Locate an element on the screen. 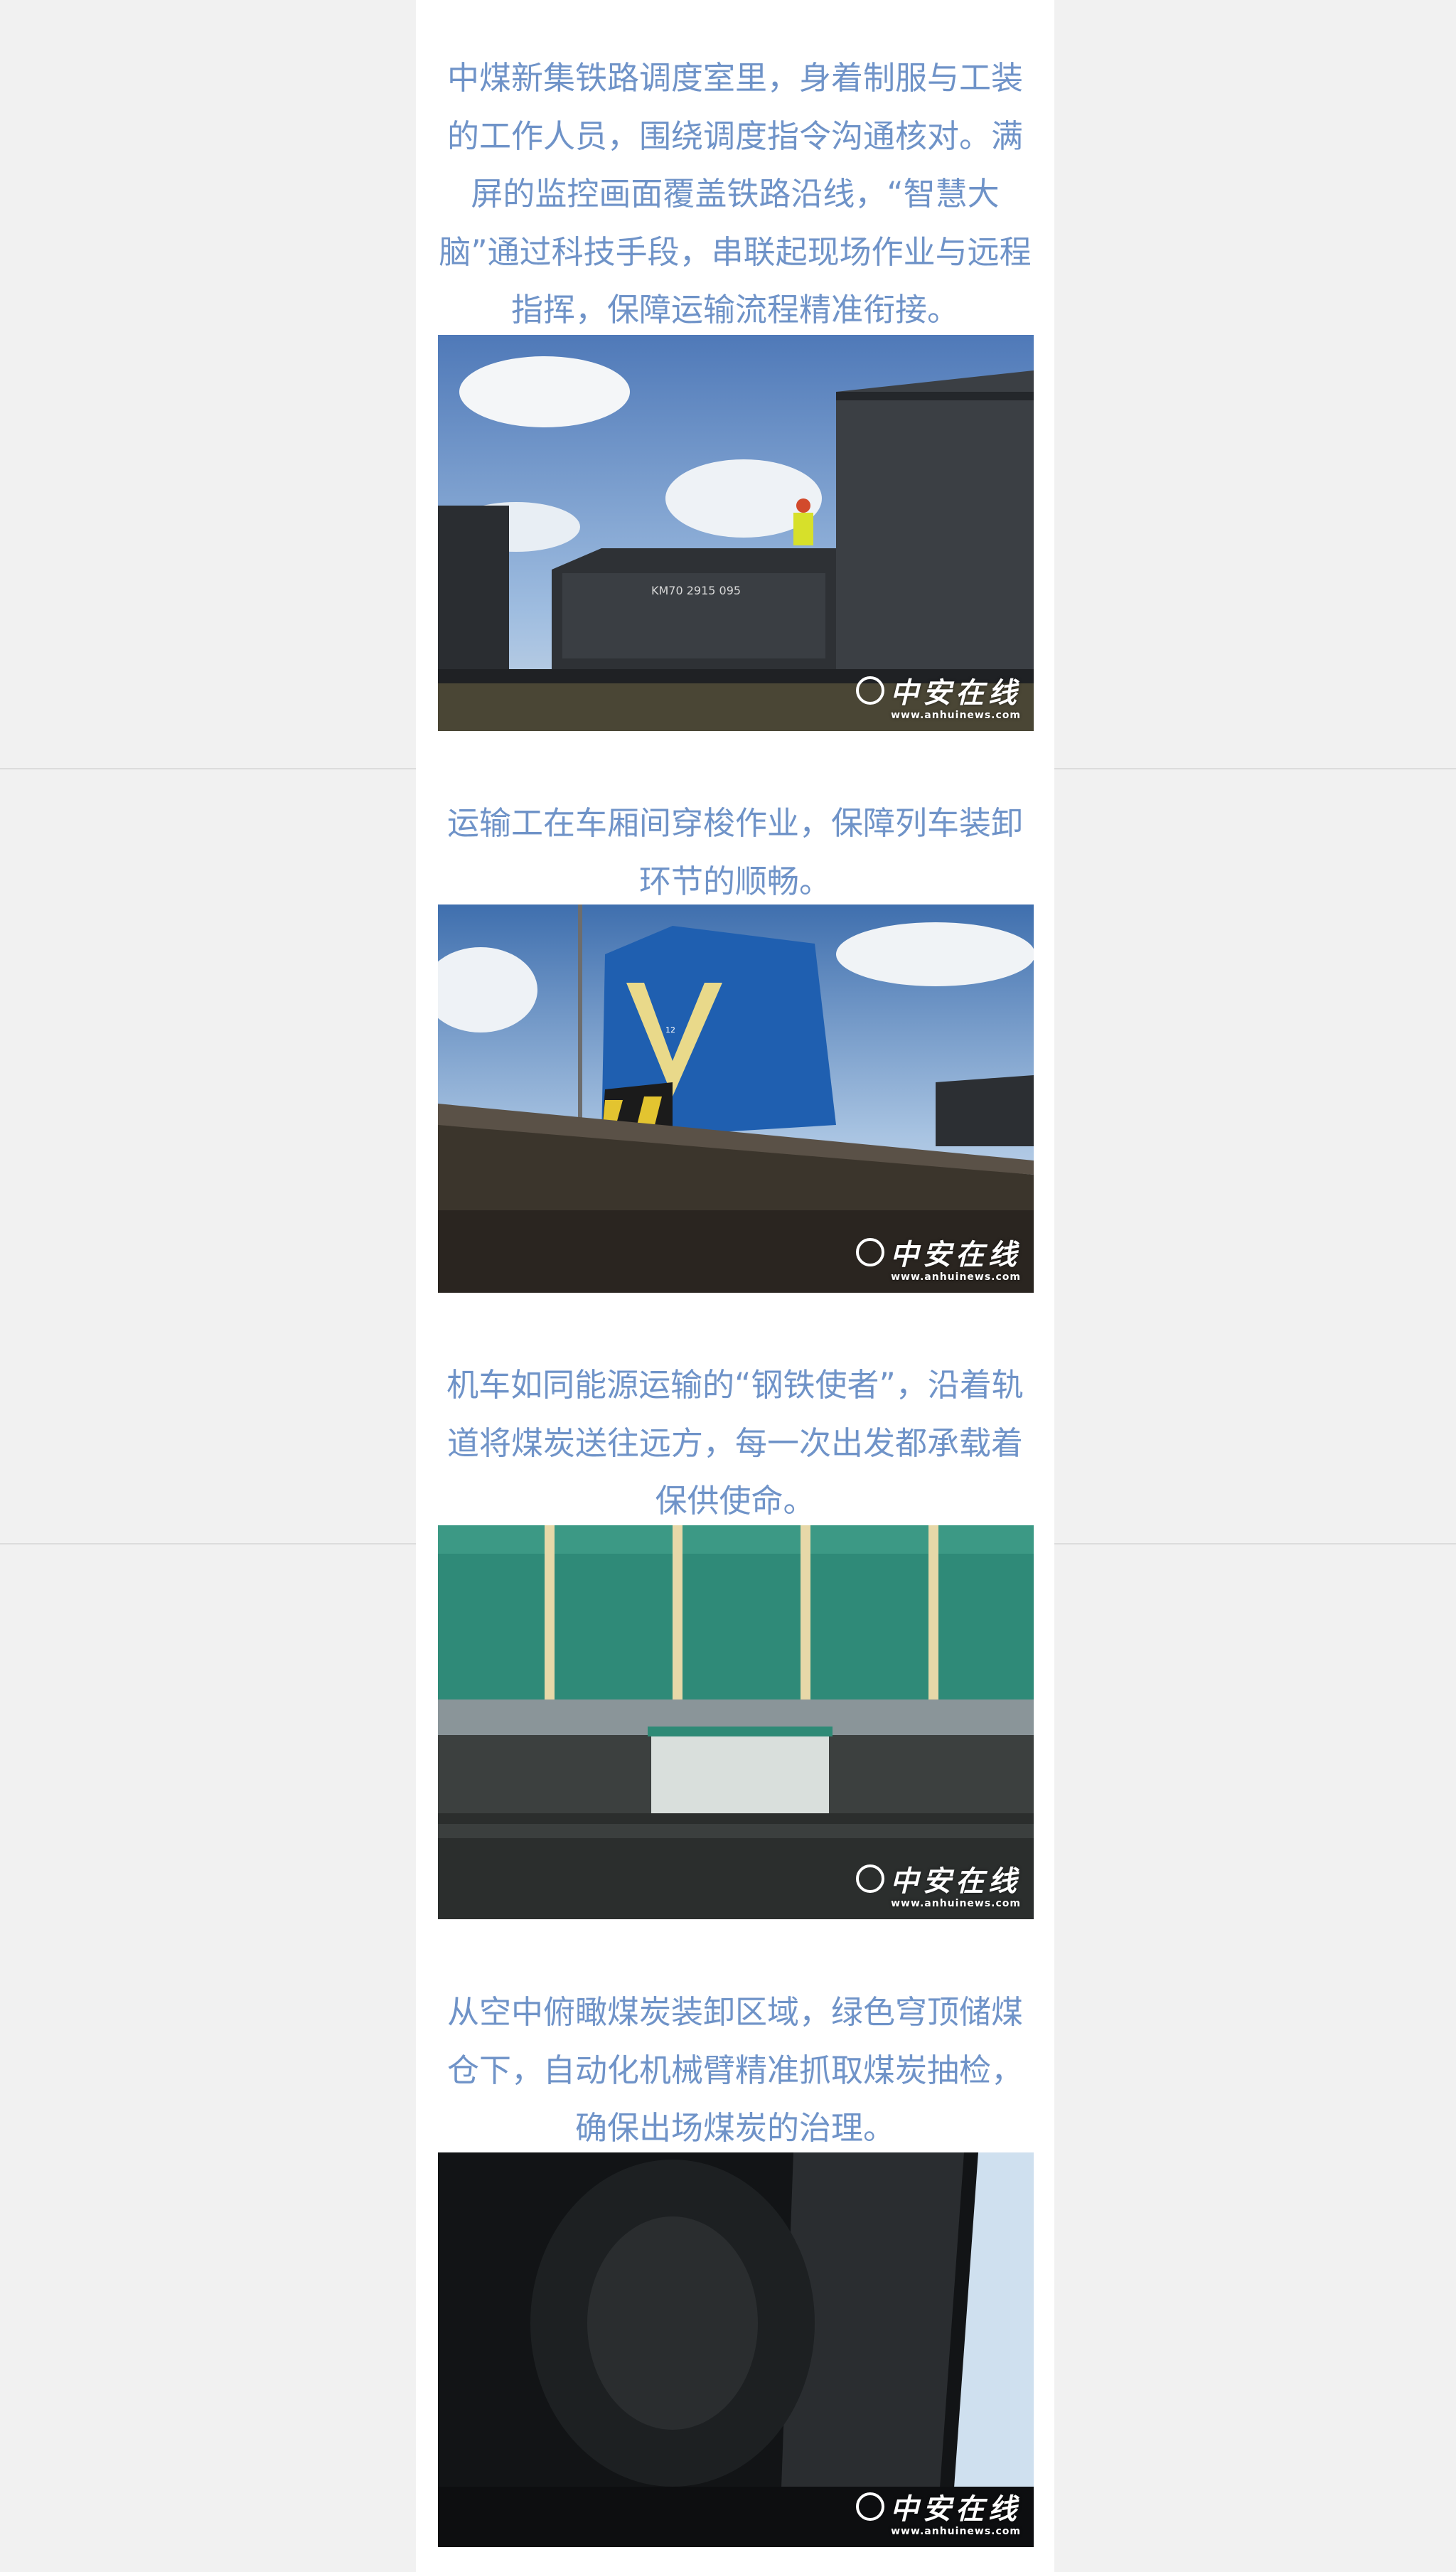  photo-locomotive: 12 中安在线 www.anhuinews.com is located at coordinates (736, 1099).